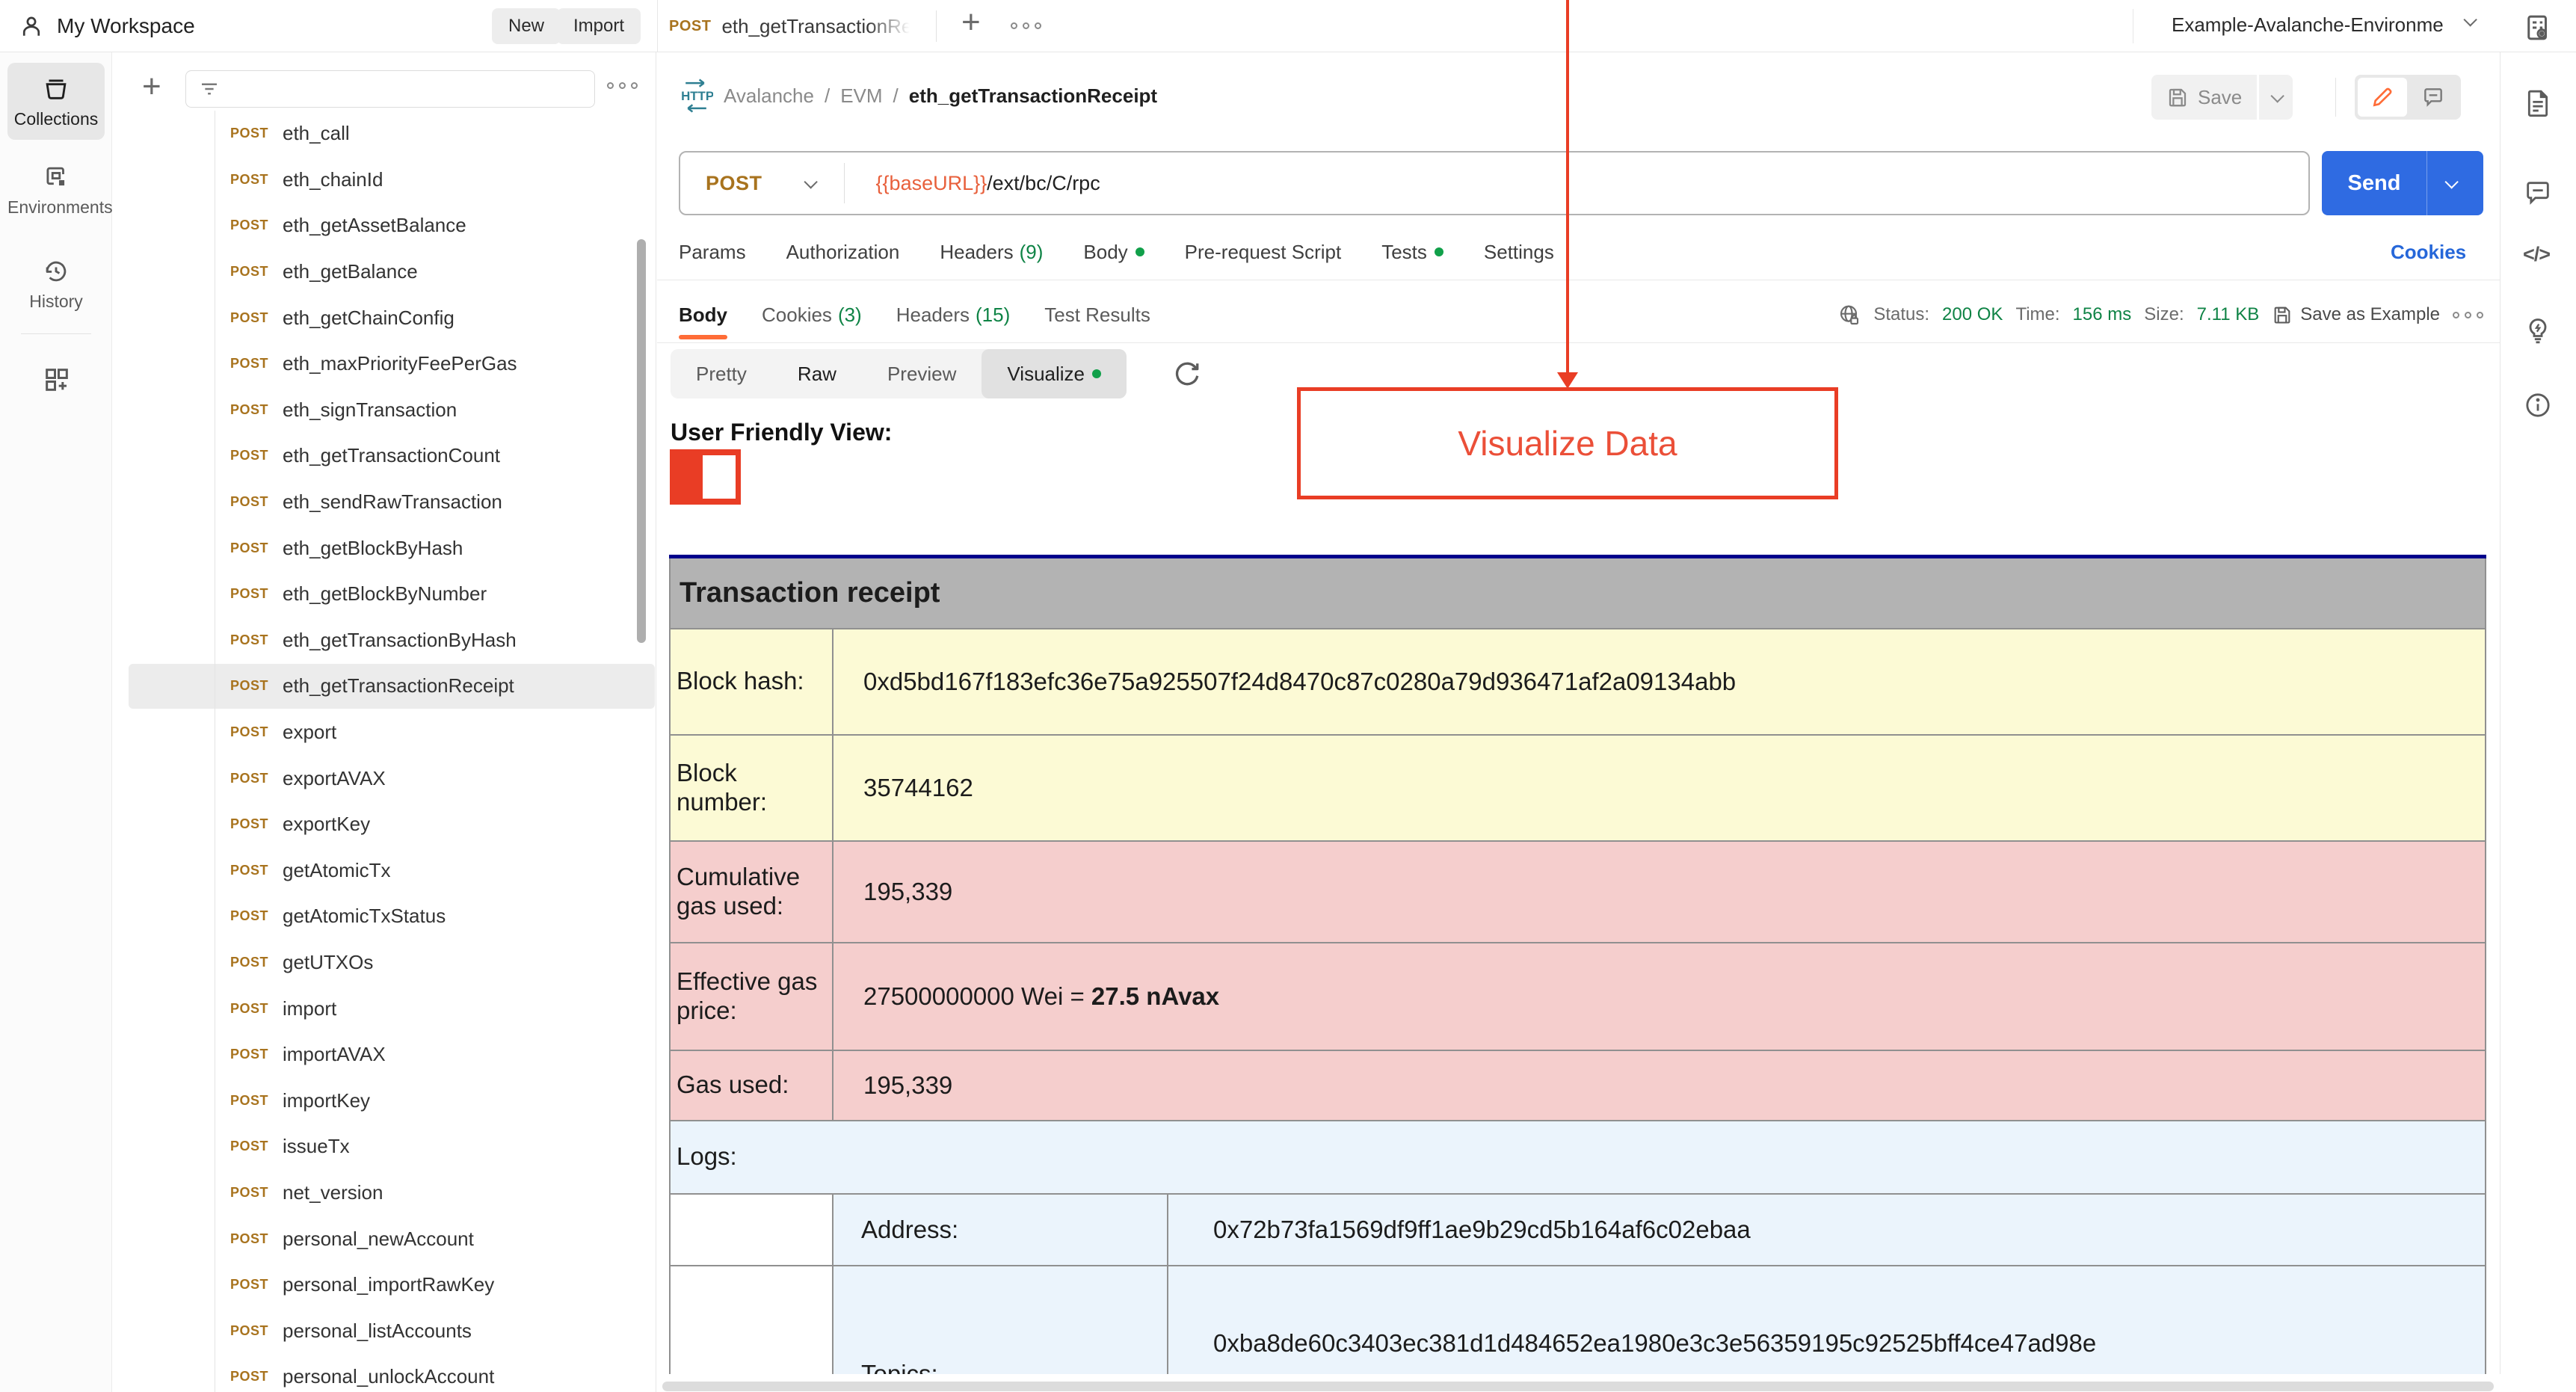 Image resolution: width=2576 pixels, height=1392 pixels. I want to click on request-list-item: POST export, so click(384, 732).